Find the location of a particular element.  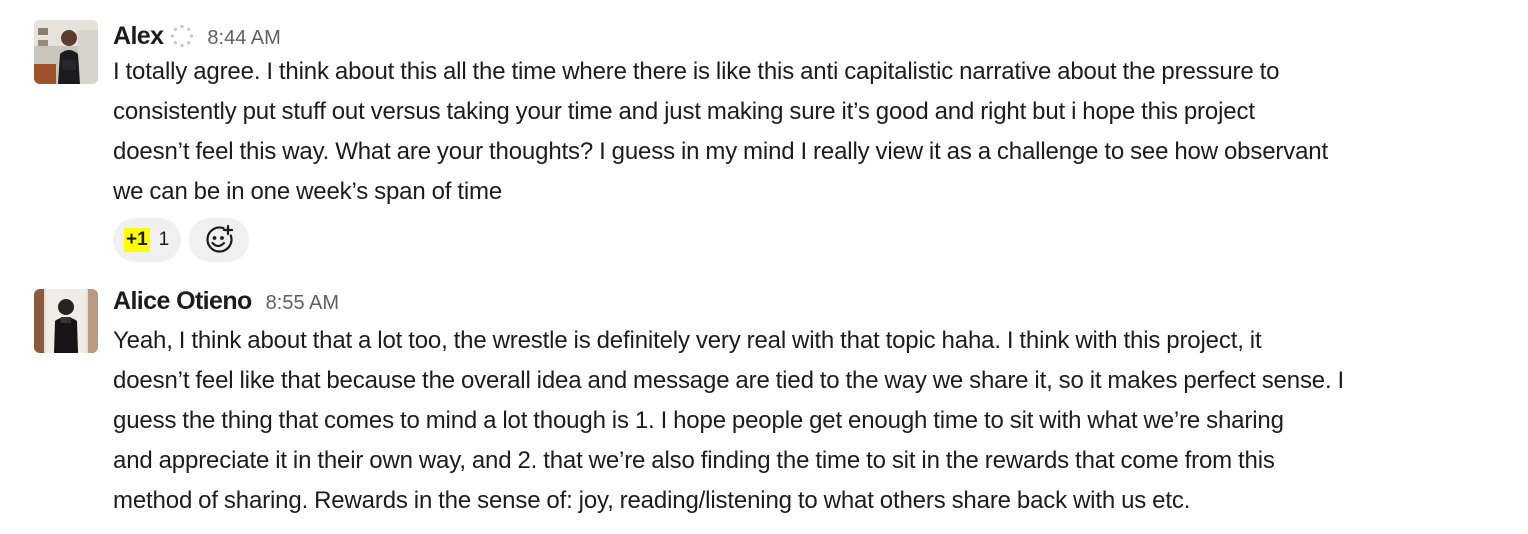

message-timestamp: 8:44 AM is located at coordinates (243, 38).